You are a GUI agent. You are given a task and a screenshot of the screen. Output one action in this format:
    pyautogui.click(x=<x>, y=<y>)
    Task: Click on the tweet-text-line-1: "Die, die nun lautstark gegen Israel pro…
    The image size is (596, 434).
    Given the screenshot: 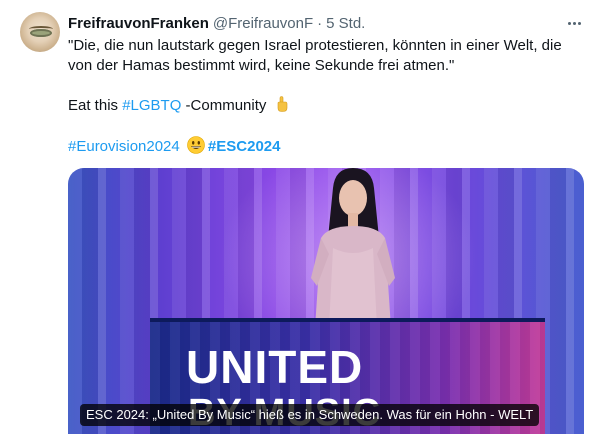 What is the action you would take?
    pyautogui.click(x=315, y=45)
    